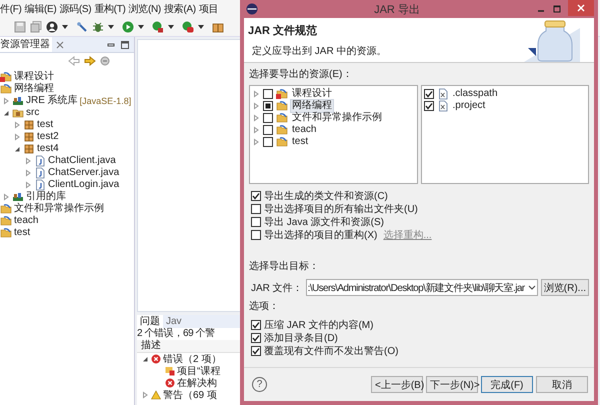 The height and width of the screenshot is (405, 600). What do you see at coordinates (581, 8) in the screenshot?
I see `close-button` at bounding box center [581, 8].